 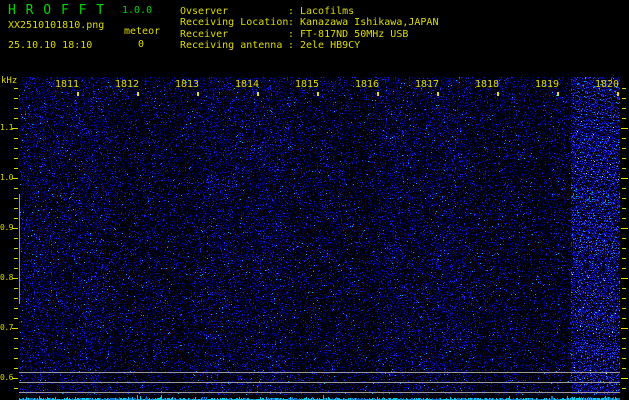 What do you see at coordinates (204, 11) in the screenshot?
I see `info-label: Ovserver` at bounding box center [204, 11].